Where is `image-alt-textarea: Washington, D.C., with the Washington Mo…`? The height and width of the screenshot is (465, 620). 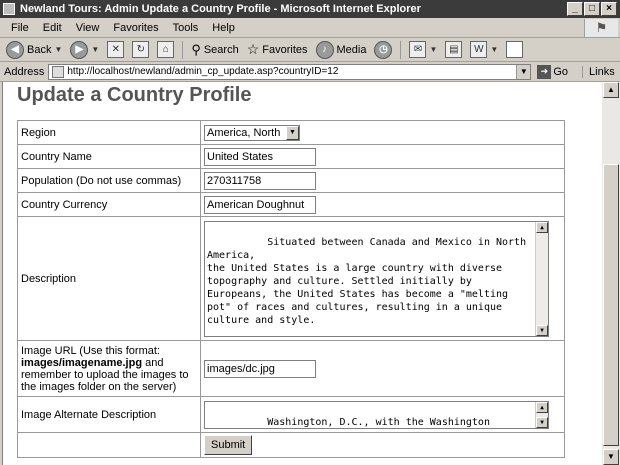 image-alt-textarea: Washington, D.C., with the Washington Mo… is located at coordinates (376, 414).